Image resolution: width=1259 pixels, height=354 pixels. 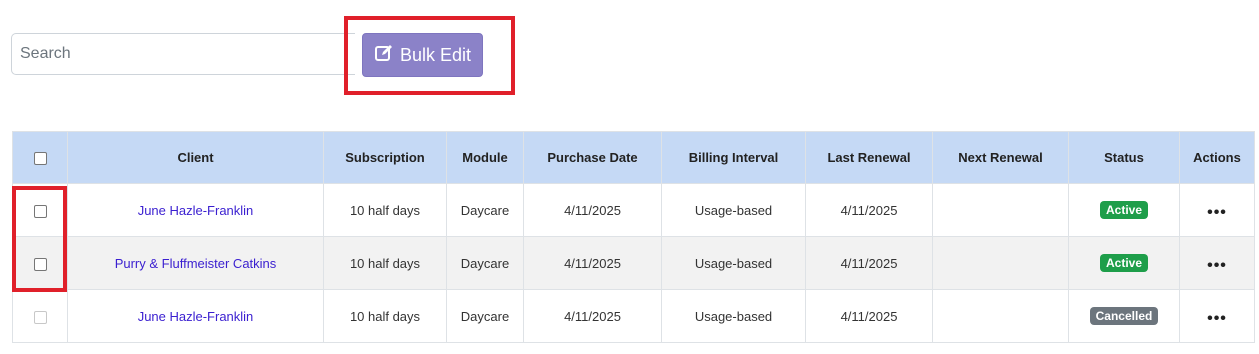 I want to click on column-header-actions: Actions, so click(x=1217, y=157).